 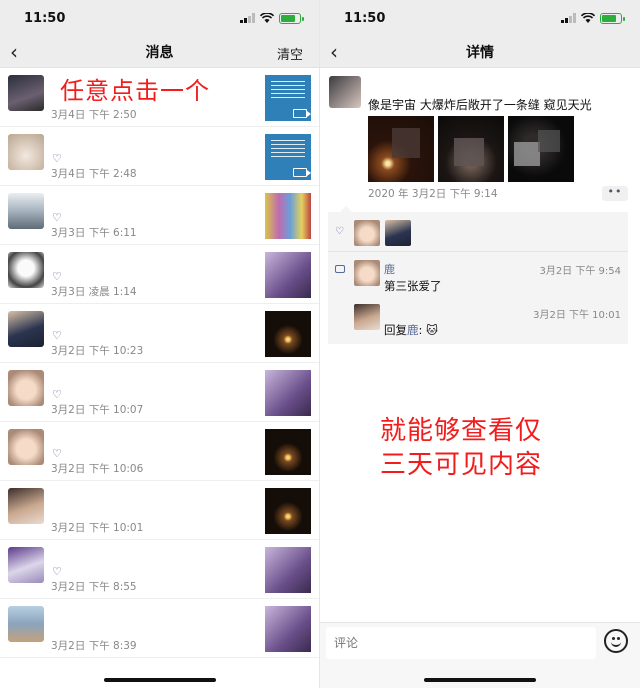 What do you see at coordinates (461, 643) in the screenshot?
I see `comment-input` at bounding box center [461, 643].